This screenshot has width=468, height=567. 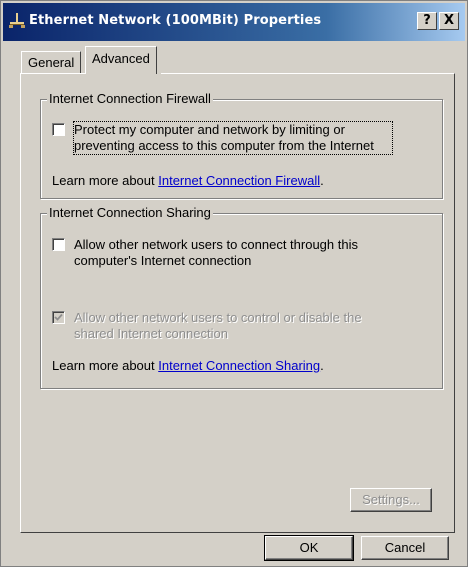 What do you see at coordinates (449, 21) in the screenshot?
I see `close-button: X` at bounding box center [449, 21].